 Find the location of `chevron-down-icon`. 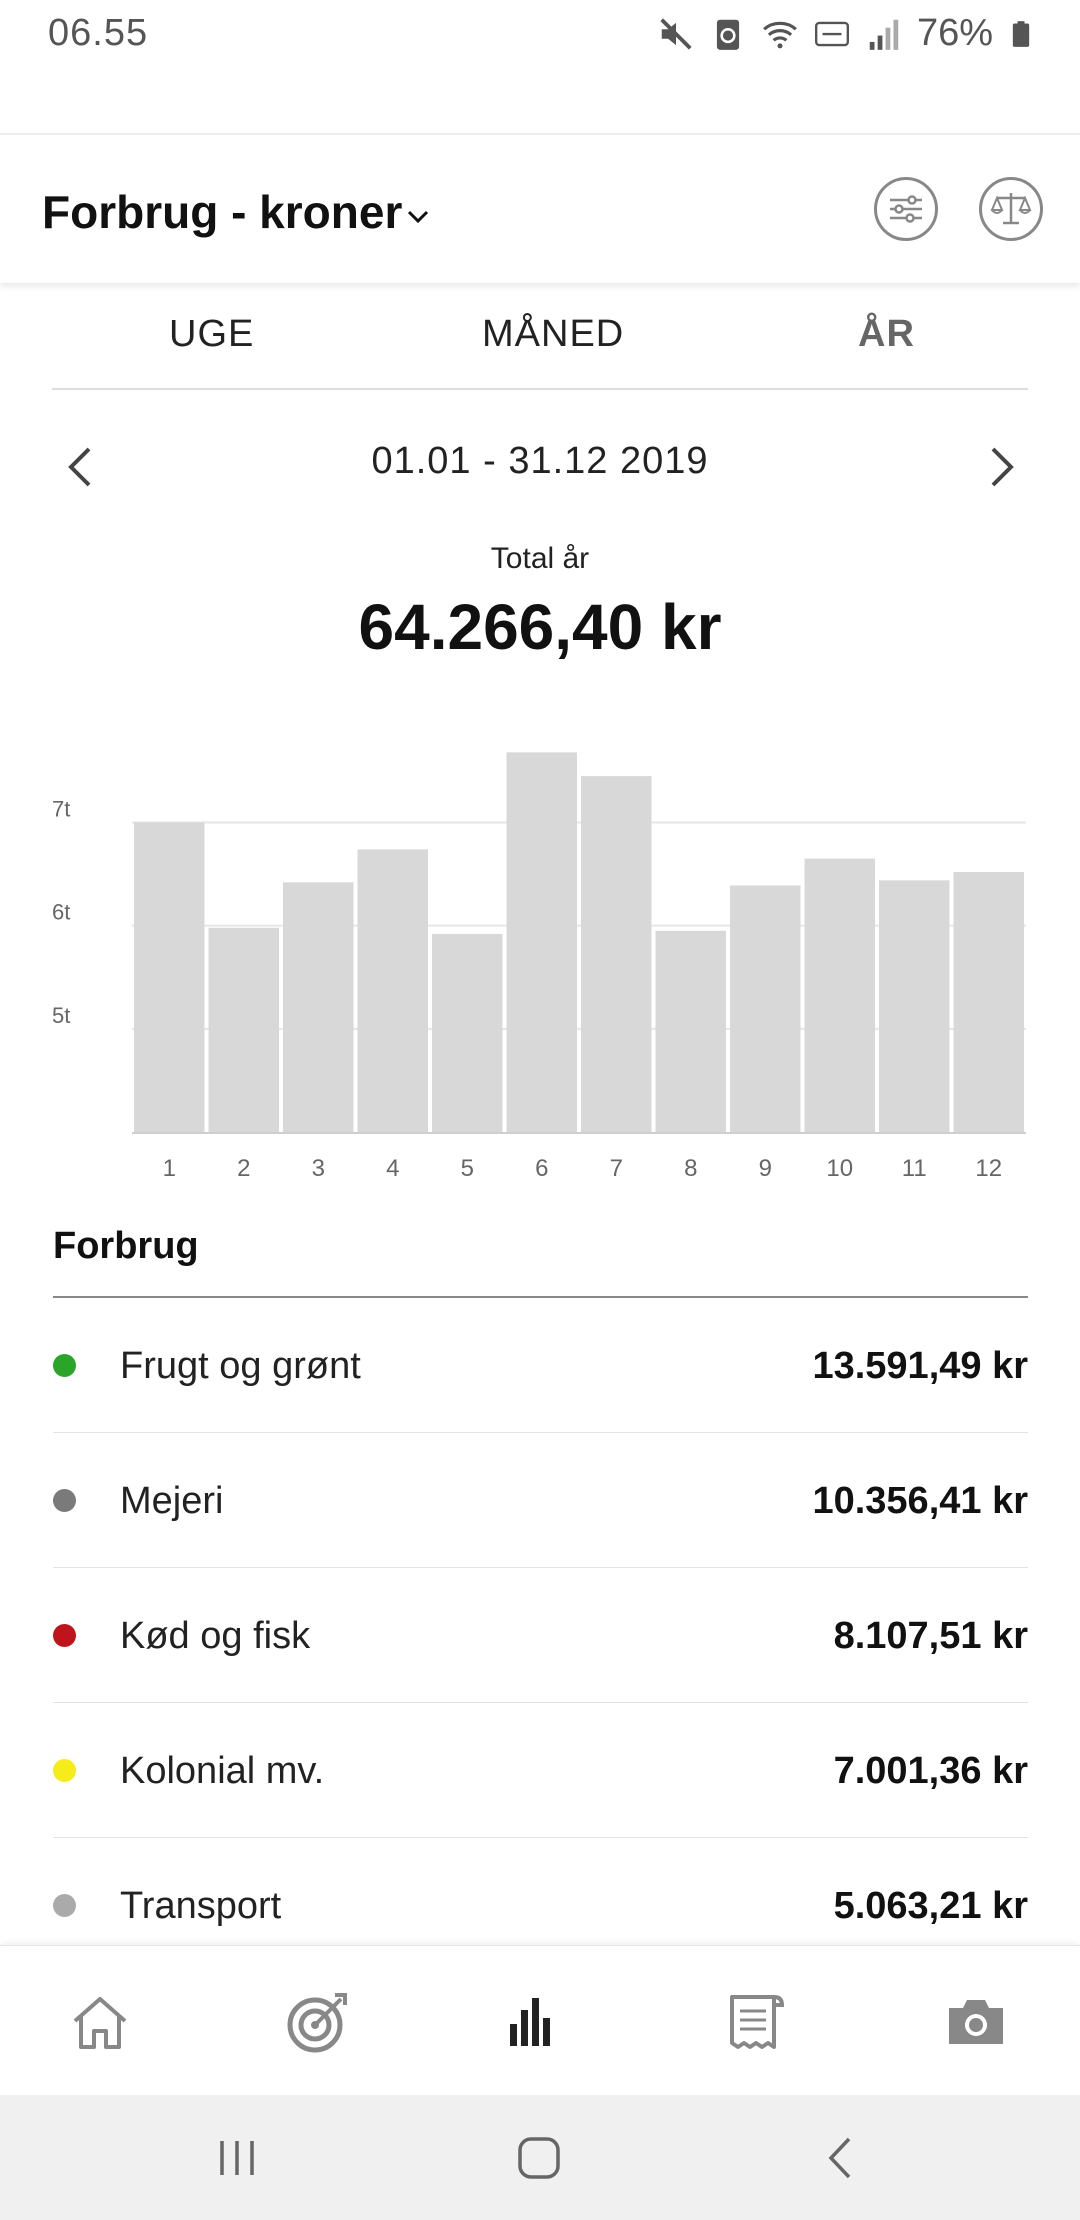

chevron-down-icon is located at coordinates (418, 217).